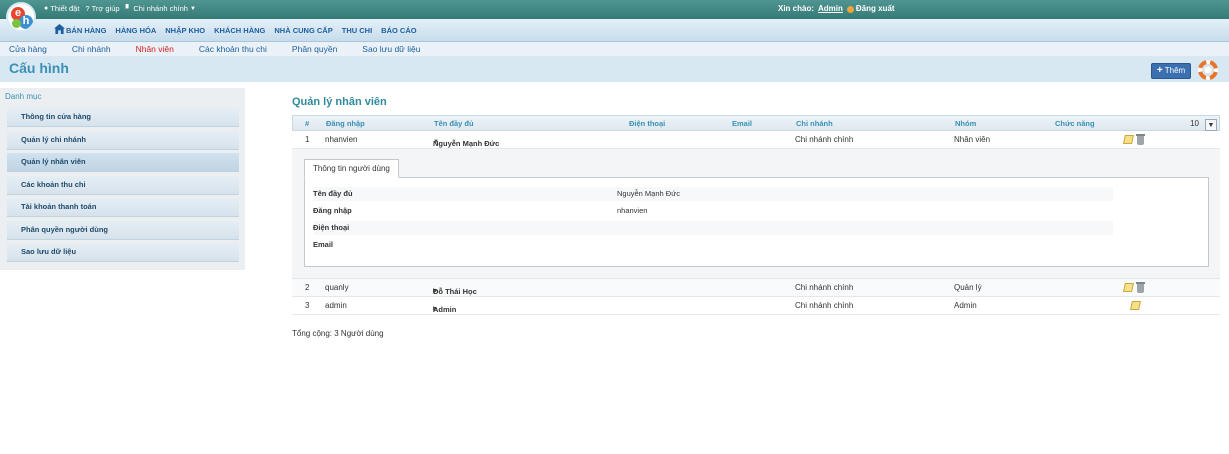  Describe the element at coordinates (968, 287) in the screenshot. I see `row-group: Quản lý` at that location.